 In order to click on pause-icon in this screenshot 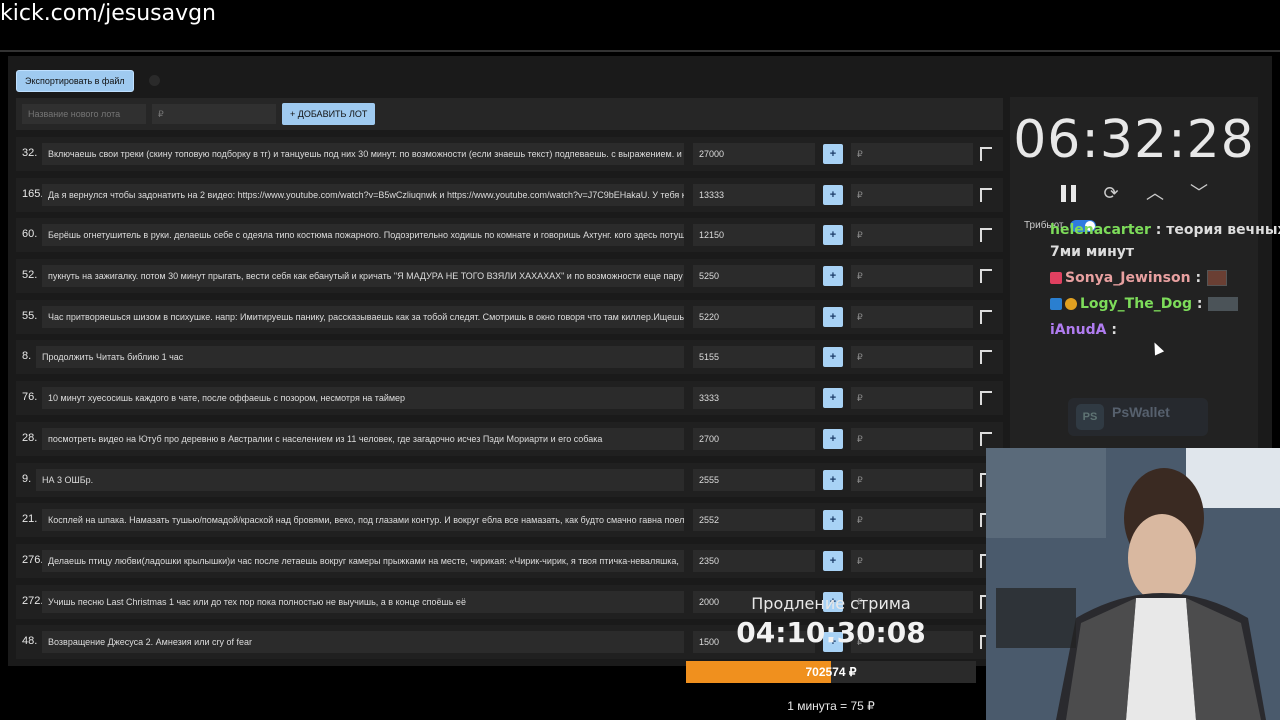, I will do `click(1069, 193)`.